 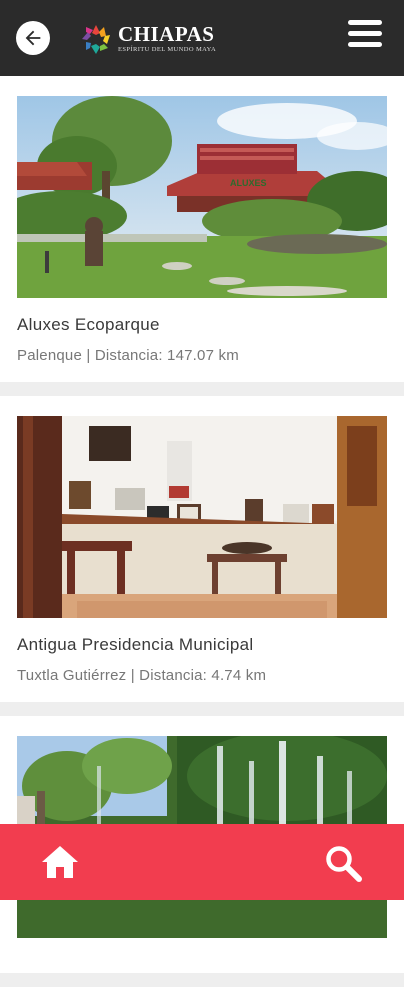 What do you see at coordinates (128, 355) in the screenshot?
I see `place-location-distance: Palenque | Distancia: 147.07 km` at bounding box center [128, 355].